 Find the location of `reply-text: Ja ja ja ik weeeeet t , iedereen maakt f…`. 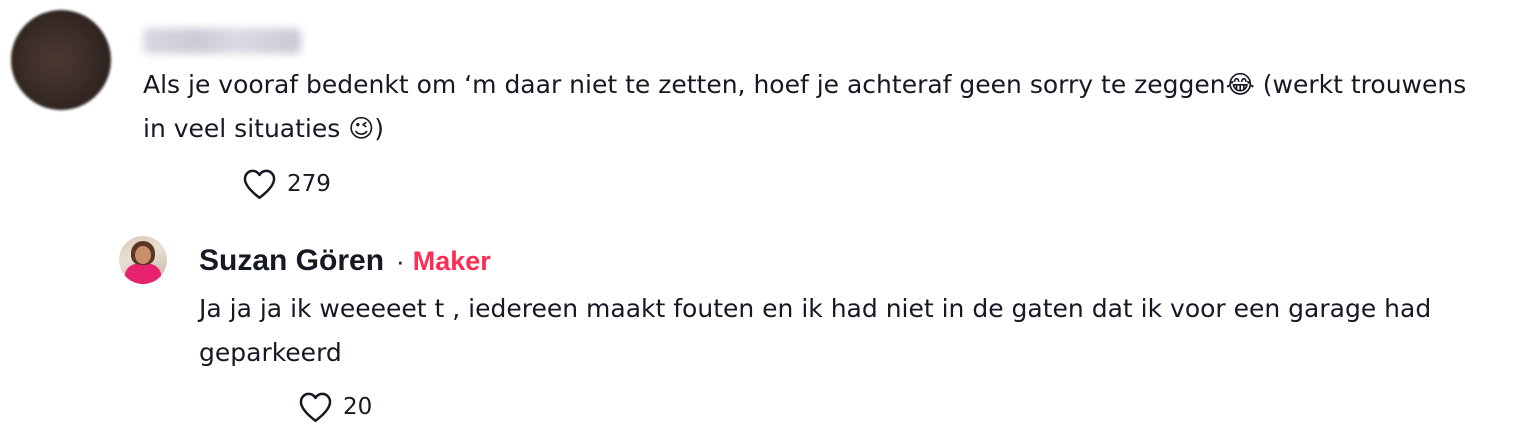

reply-text: Ja ja ja ik weeeeet t , iedereen maakt f… is located at coordinates (815, 330).